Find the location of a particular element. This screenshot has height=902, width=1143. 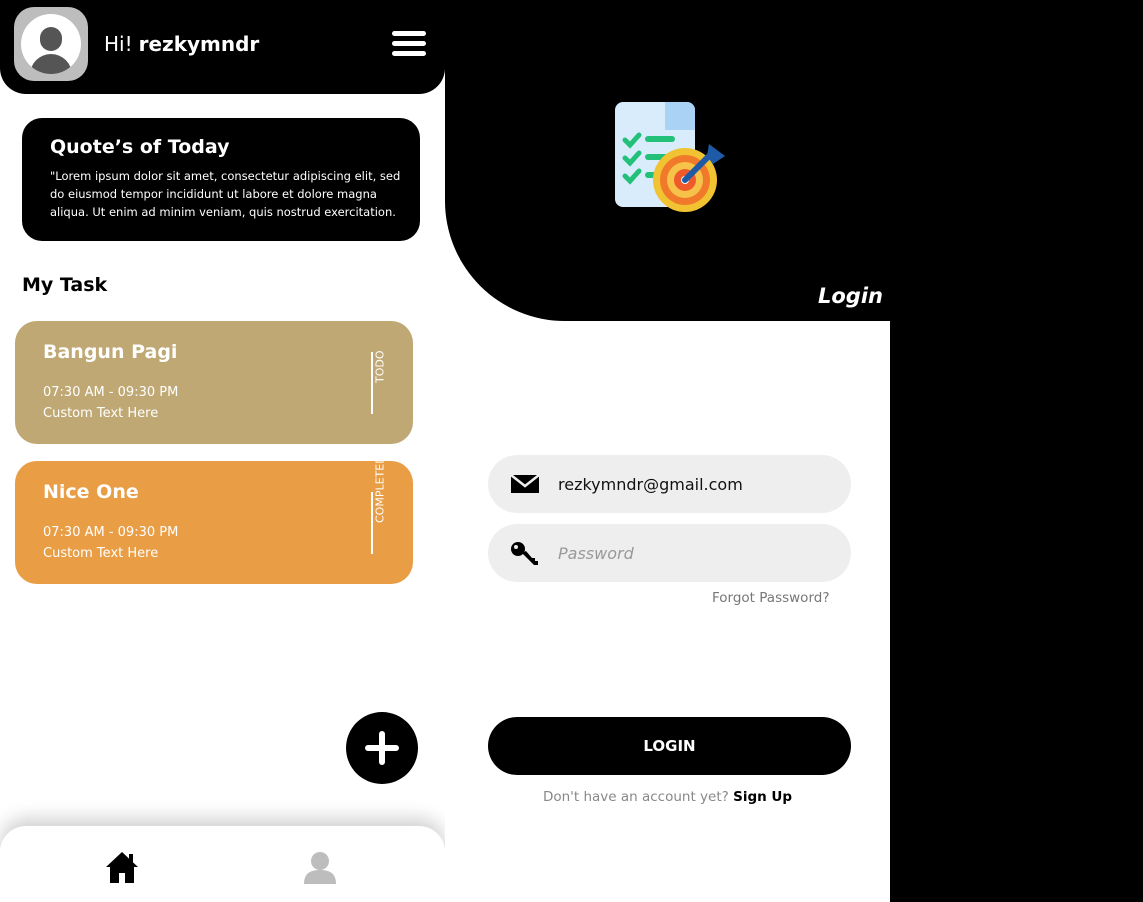

greeting-prefix: Hi! is located at coordinates (118, 44).